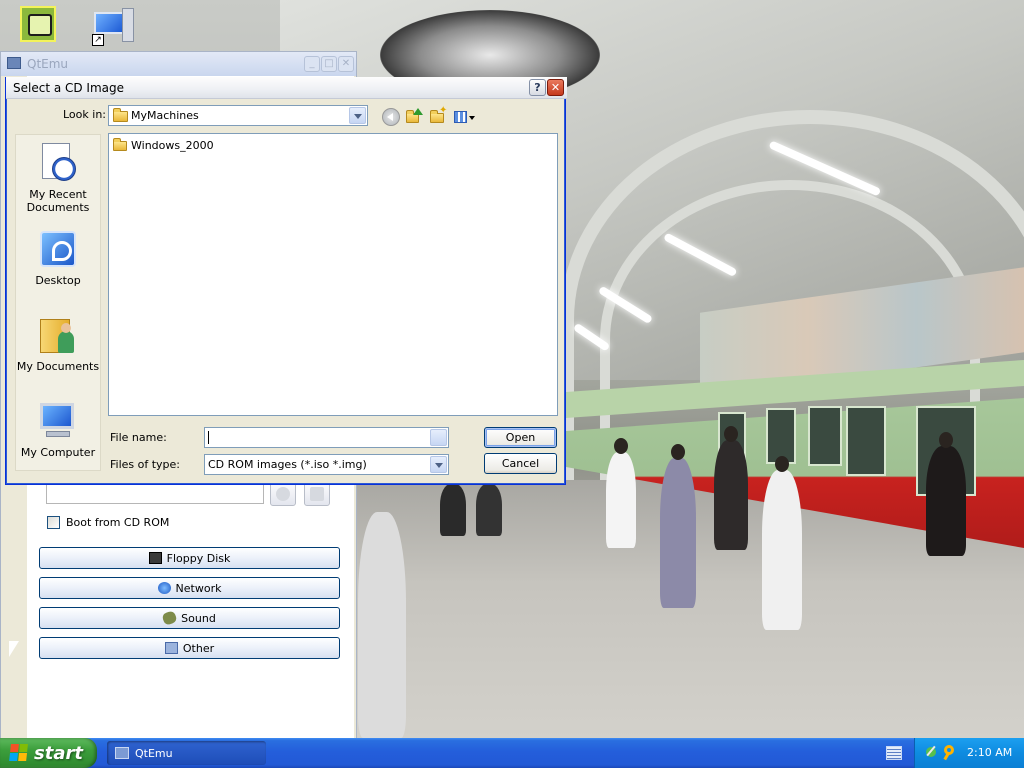 This screenshot has width=1024, height=768. What do you see at coordinates (58, 201) in the screenshot?
I see `place-label: My Recent Documents` at bounding box center [58, 201].